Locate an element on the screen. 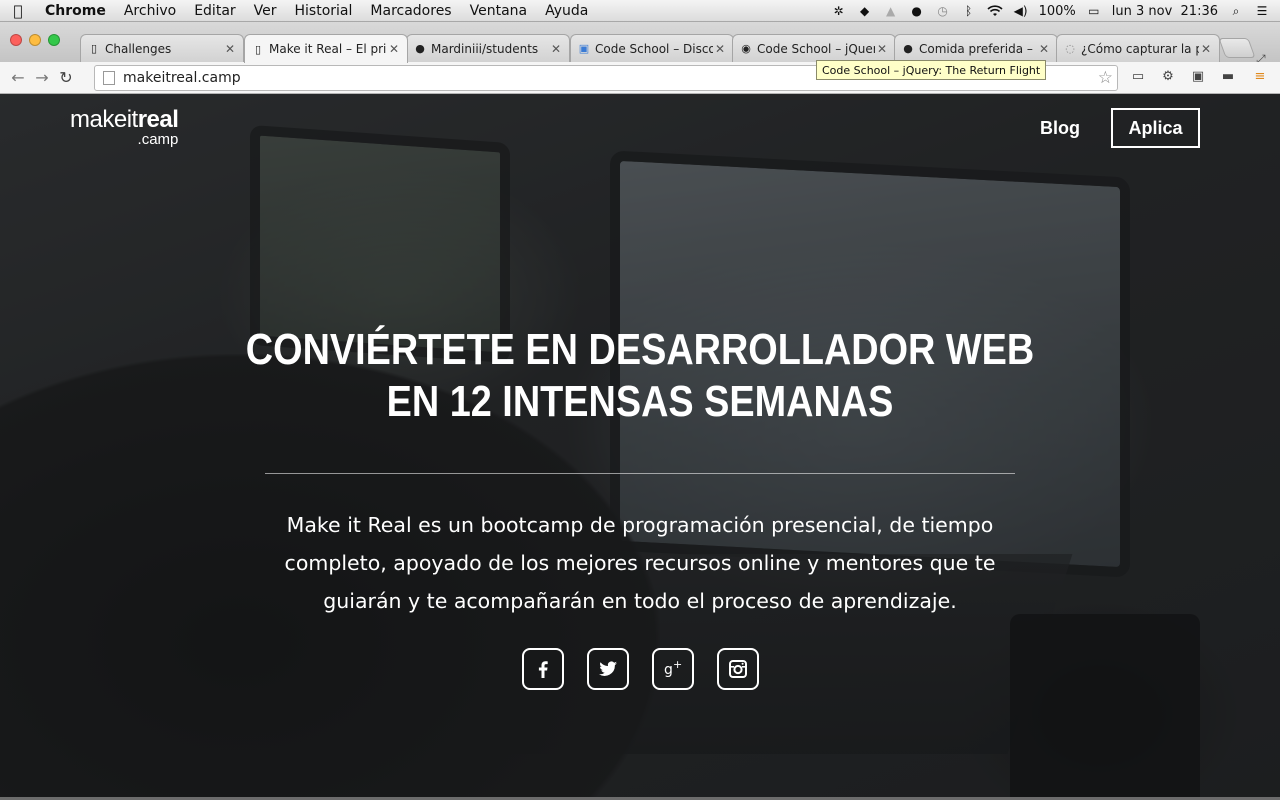 This screenshot has width=1280, height=800. tab-title: Challenges is located at coordinates (138, 48).